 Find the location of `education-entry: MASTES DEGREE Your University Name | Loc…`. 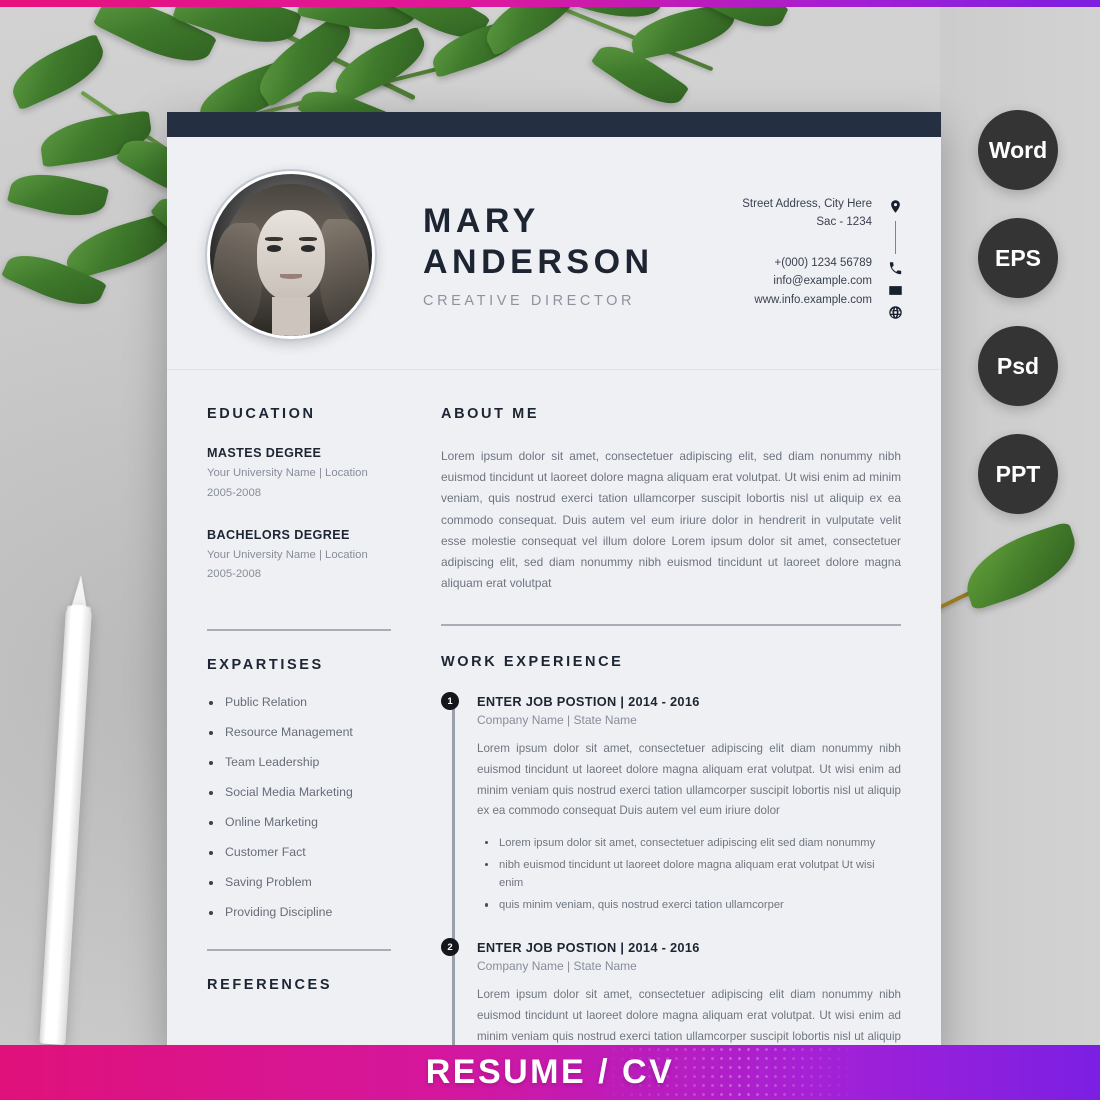

education-entry: MASTES DEGREE Your University Name | Loc… is located at coordinates (299, 475).